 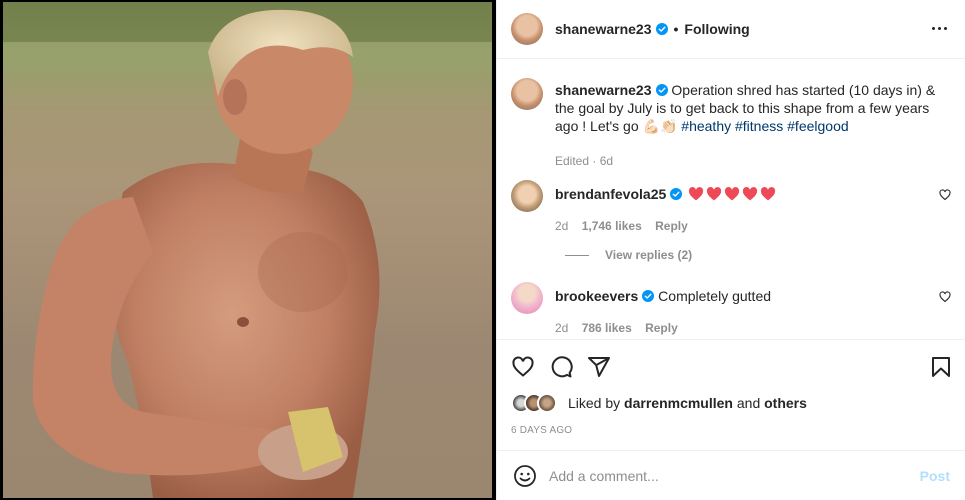 What do you see at coordinates (935, 476) in the screenshot?
I see `post-comment-button: Post` at bounding box center [935, 476].